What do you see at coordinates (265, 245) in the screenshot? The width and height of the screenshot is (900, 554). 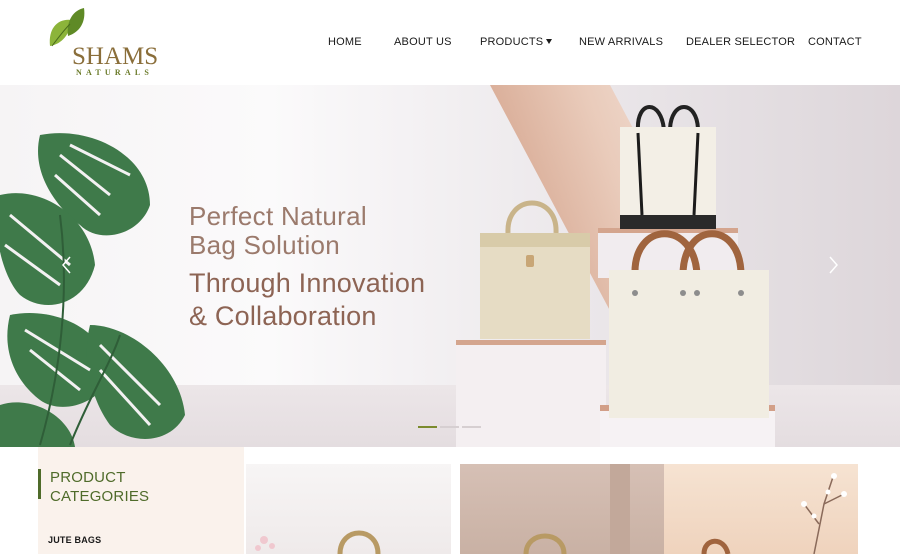 I see `hero-headline-line2: Bag Solution` at bounding box center [265, 245].